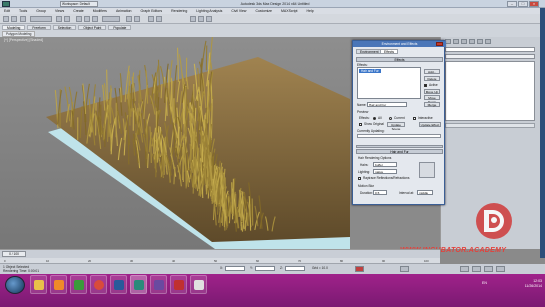 The height and width of the screenshot is (307, 545). I want to click on tab-selection: Selection, so click(64, 27).